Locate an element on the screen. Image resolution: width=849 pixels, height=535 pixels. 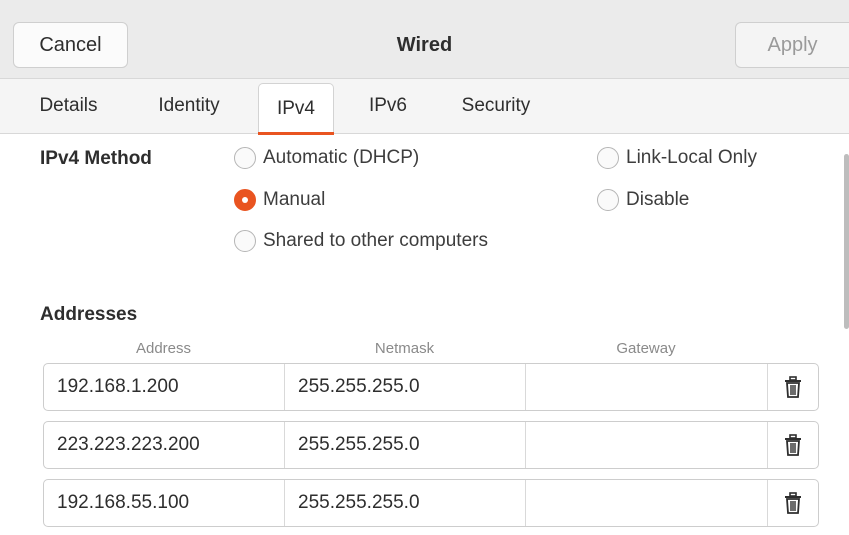
address-input: 223.223.223.200 is located at coordinates (164, 445).